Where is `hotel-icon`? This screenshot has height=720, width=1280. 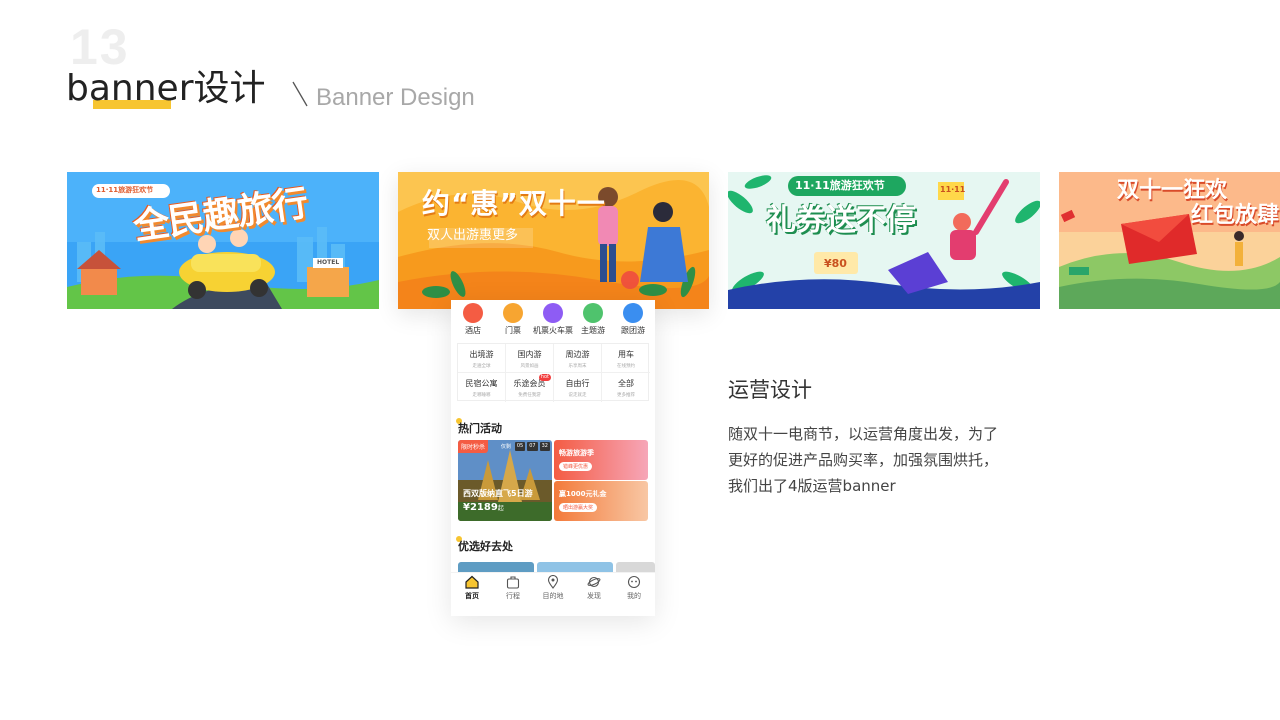 hotel-icon is located at coordinates (473, 313).